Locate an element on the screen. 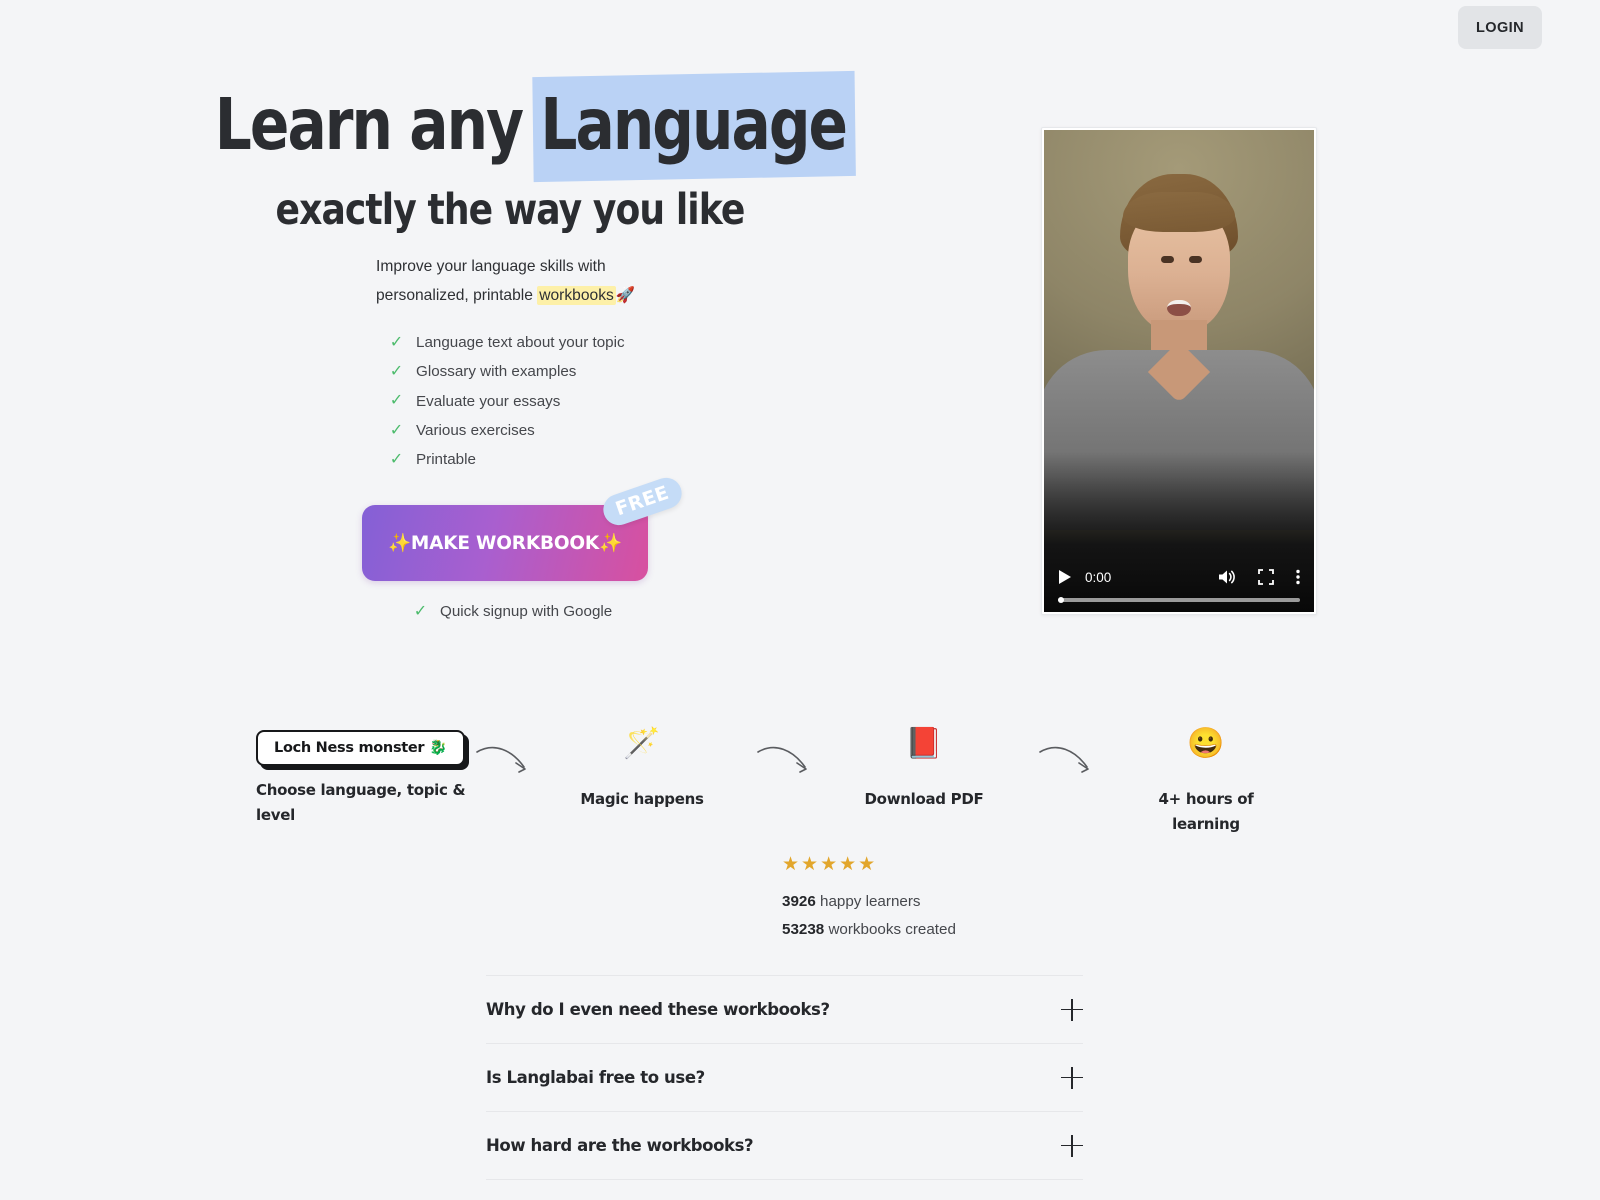 This screenshot has width=1600, height=1200. feature-item: ✓ Various exercises is located at coordinates (506, 430).